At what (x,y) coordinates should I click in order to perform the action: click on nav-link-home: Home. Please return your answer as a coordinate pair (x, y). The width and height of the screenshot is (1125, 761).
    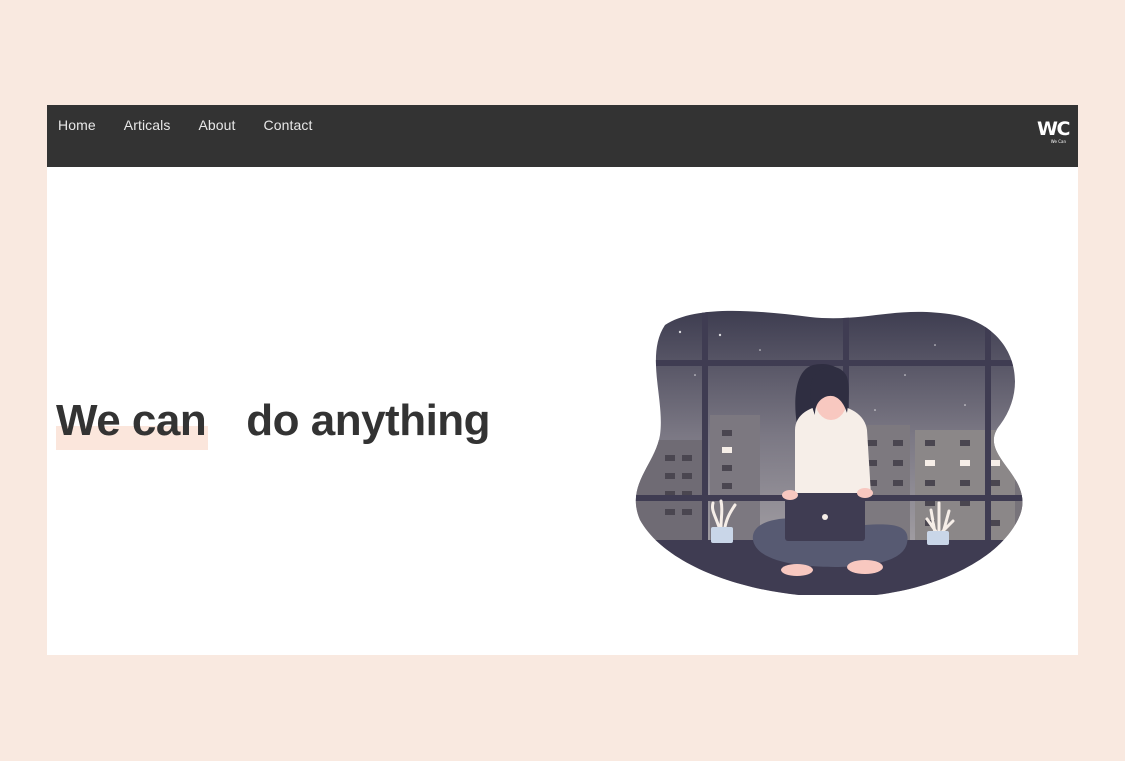
    Looking at the image, I should click on (77, 125).